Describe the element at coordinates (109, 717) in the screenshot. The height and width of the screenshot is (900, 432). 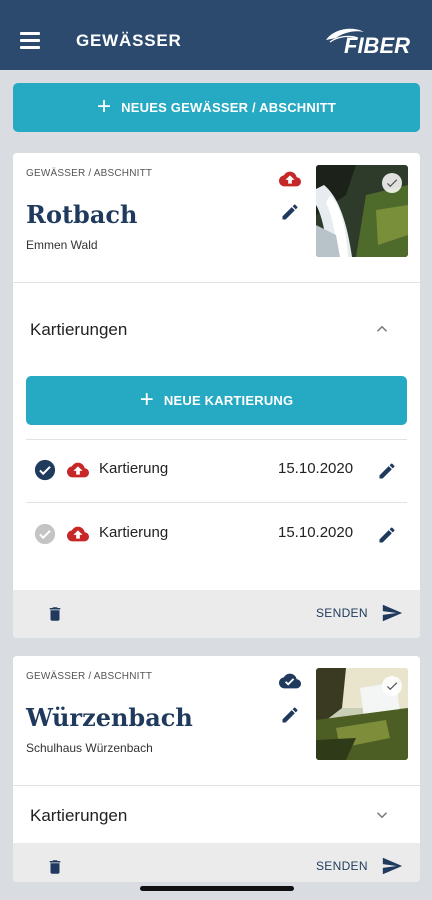
I see `water-name: Würzenbach` at that location.